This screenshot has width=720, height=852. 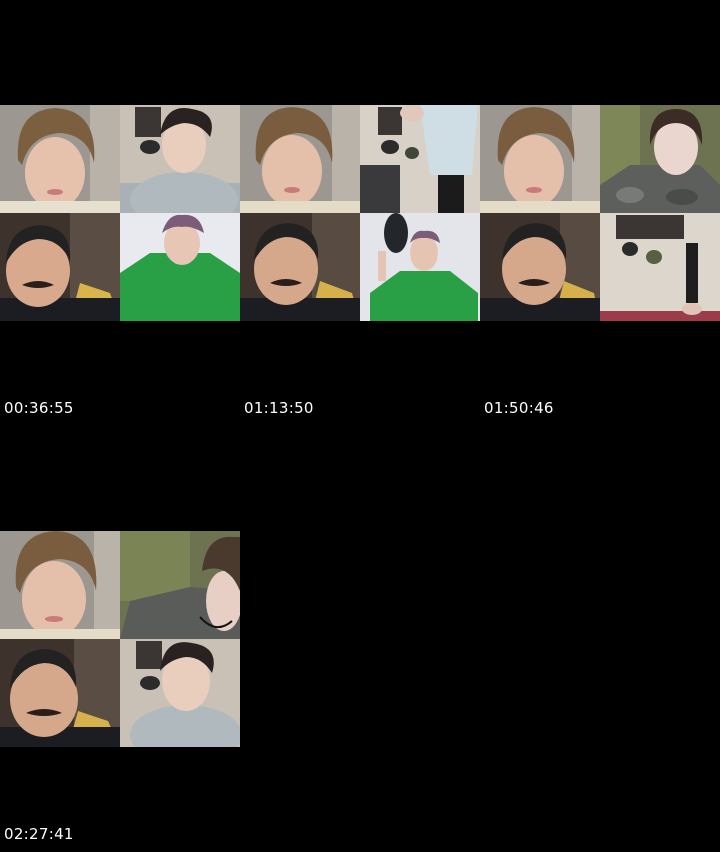 What do you see at coordinates (39, 834) in the screenshot?
I see `timestamp-4: 02:27:41` at bounding box center [39, 834].